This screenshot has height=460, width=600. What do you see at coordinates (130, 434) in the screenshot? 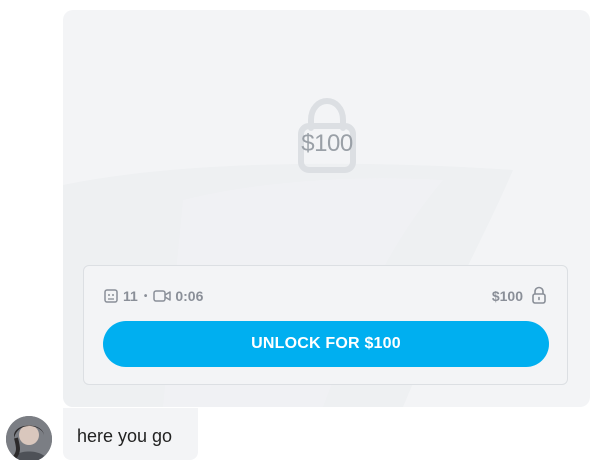
I see `message-bubble: here you go` at bounding box center [130, 434].